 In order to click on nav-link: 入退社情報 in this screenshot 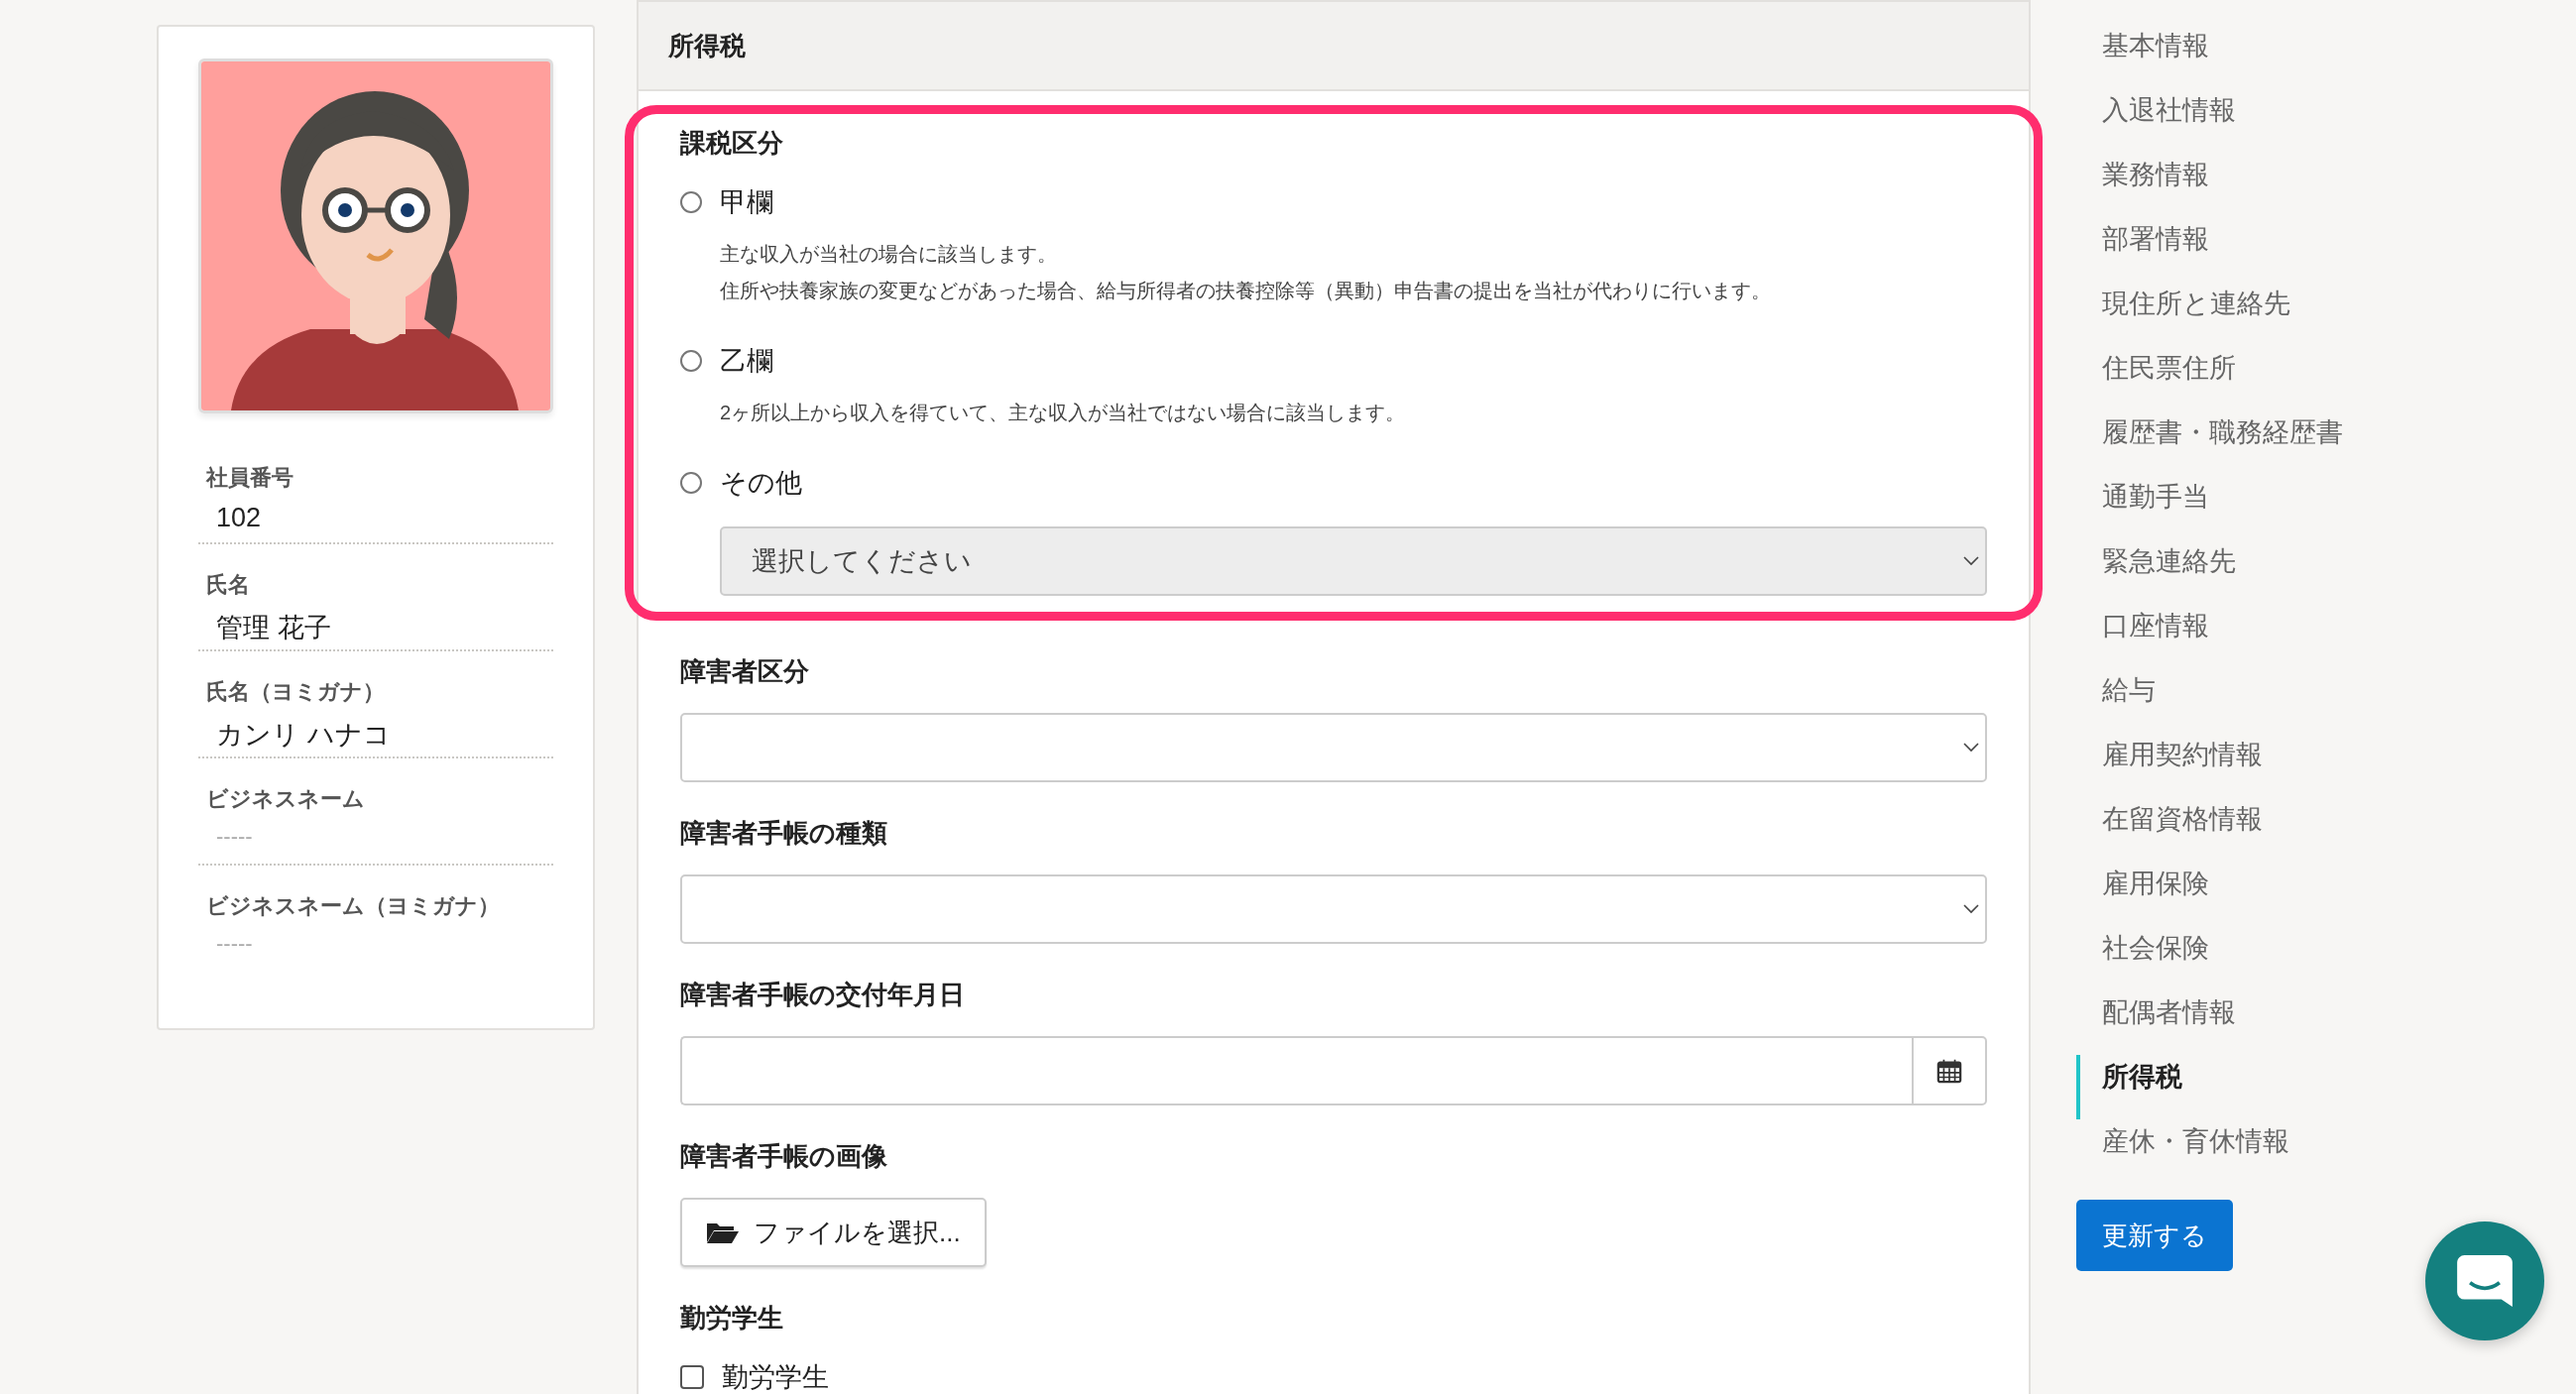, I will do `click(2156, 120)`.